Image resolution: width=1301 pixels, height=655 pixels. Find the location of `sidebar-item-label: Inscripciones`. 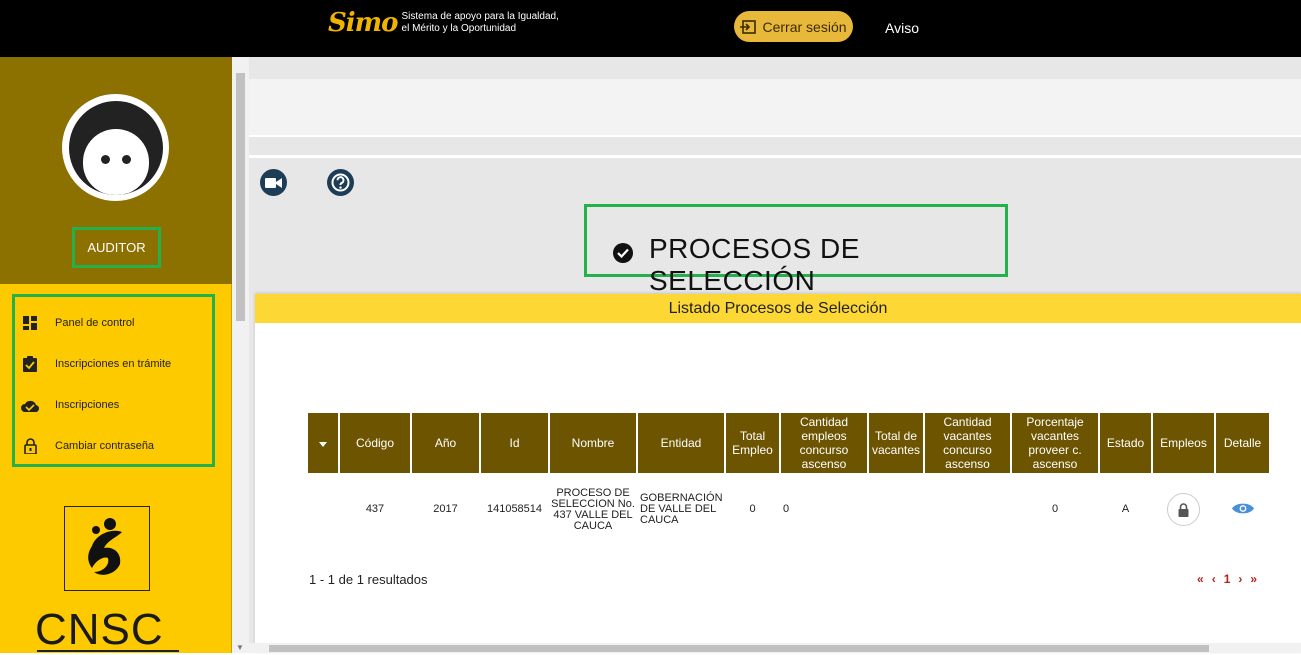

sidebar-item-label: Inscripciones is located at coordinates (87, 405).